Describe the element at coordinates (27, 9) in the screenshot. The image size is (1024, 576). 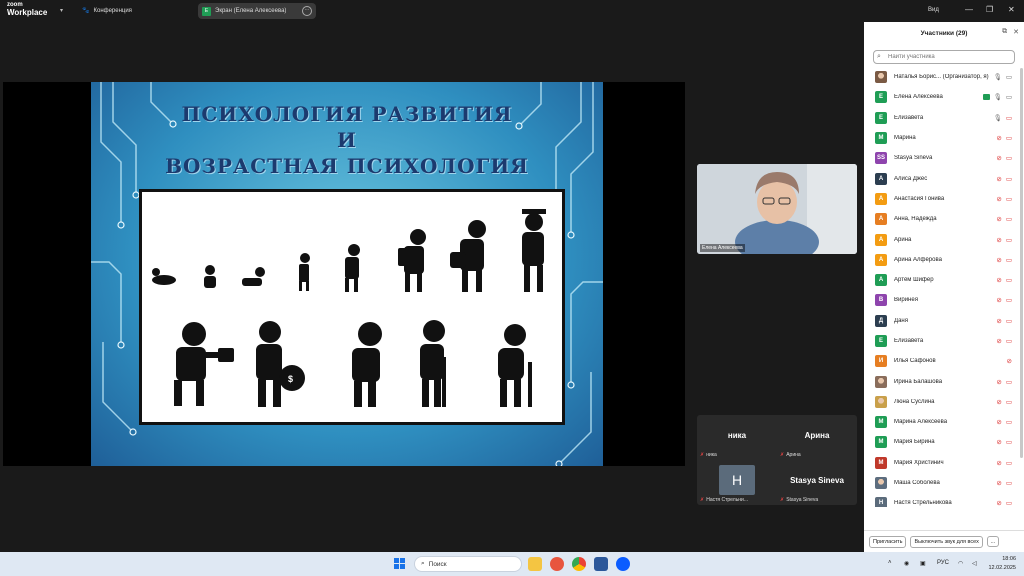
I see `zoom-logo: zoom Workplace` at that location.